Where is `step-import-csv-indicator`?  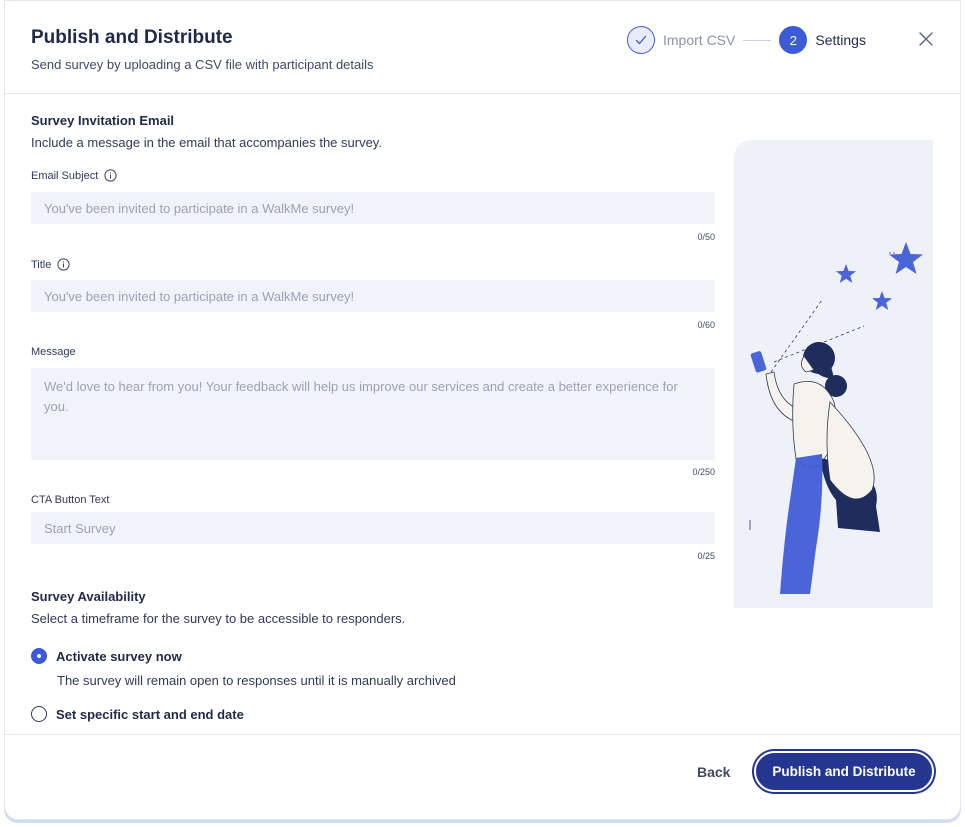
step-import-csv-indicator is located at coordinates (641, 40).